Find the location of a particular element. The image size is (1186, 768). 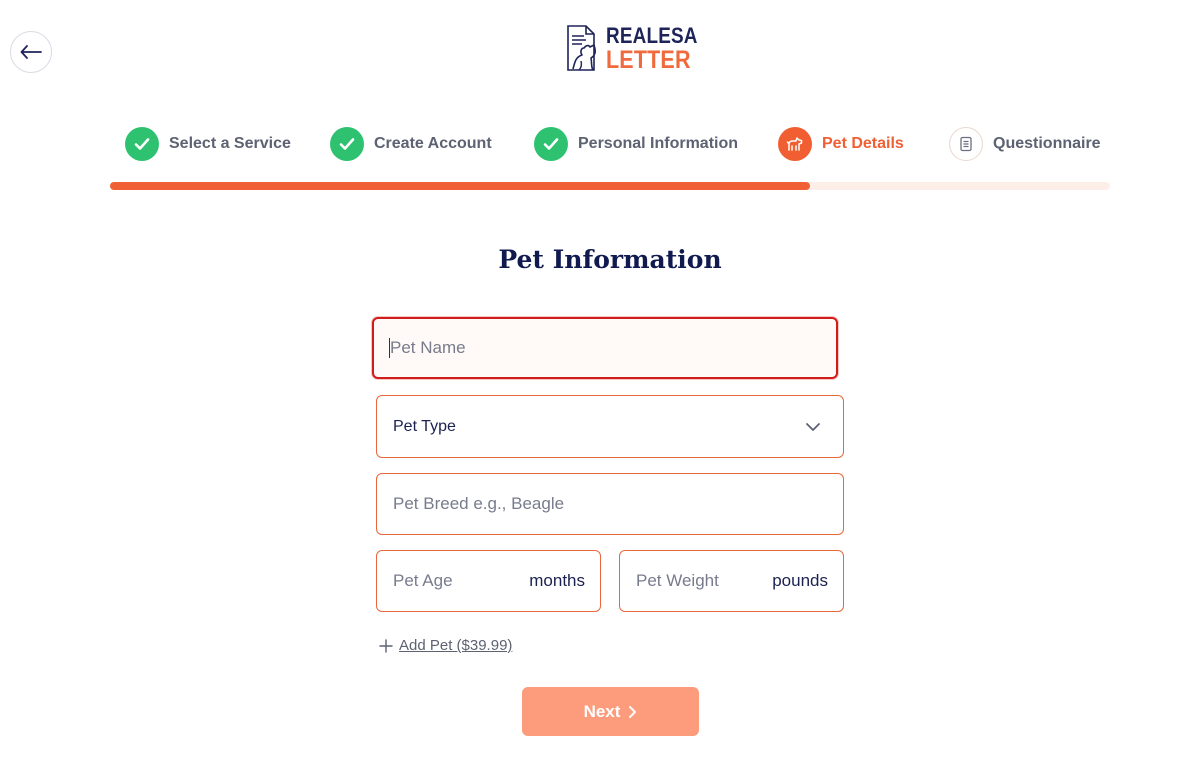

pet-name-input is located at coordinates (605, 348).